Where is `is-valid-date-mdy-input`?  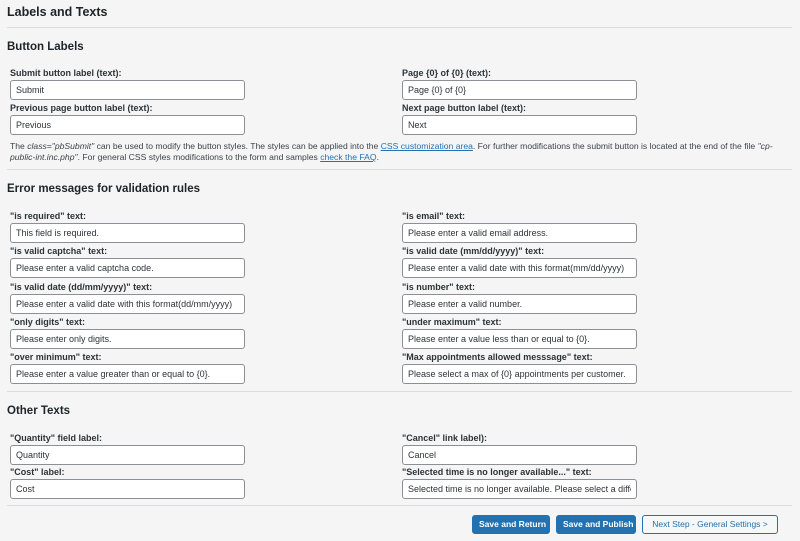
is-valid-date-mdy-input is located at coordinates (519, 268).